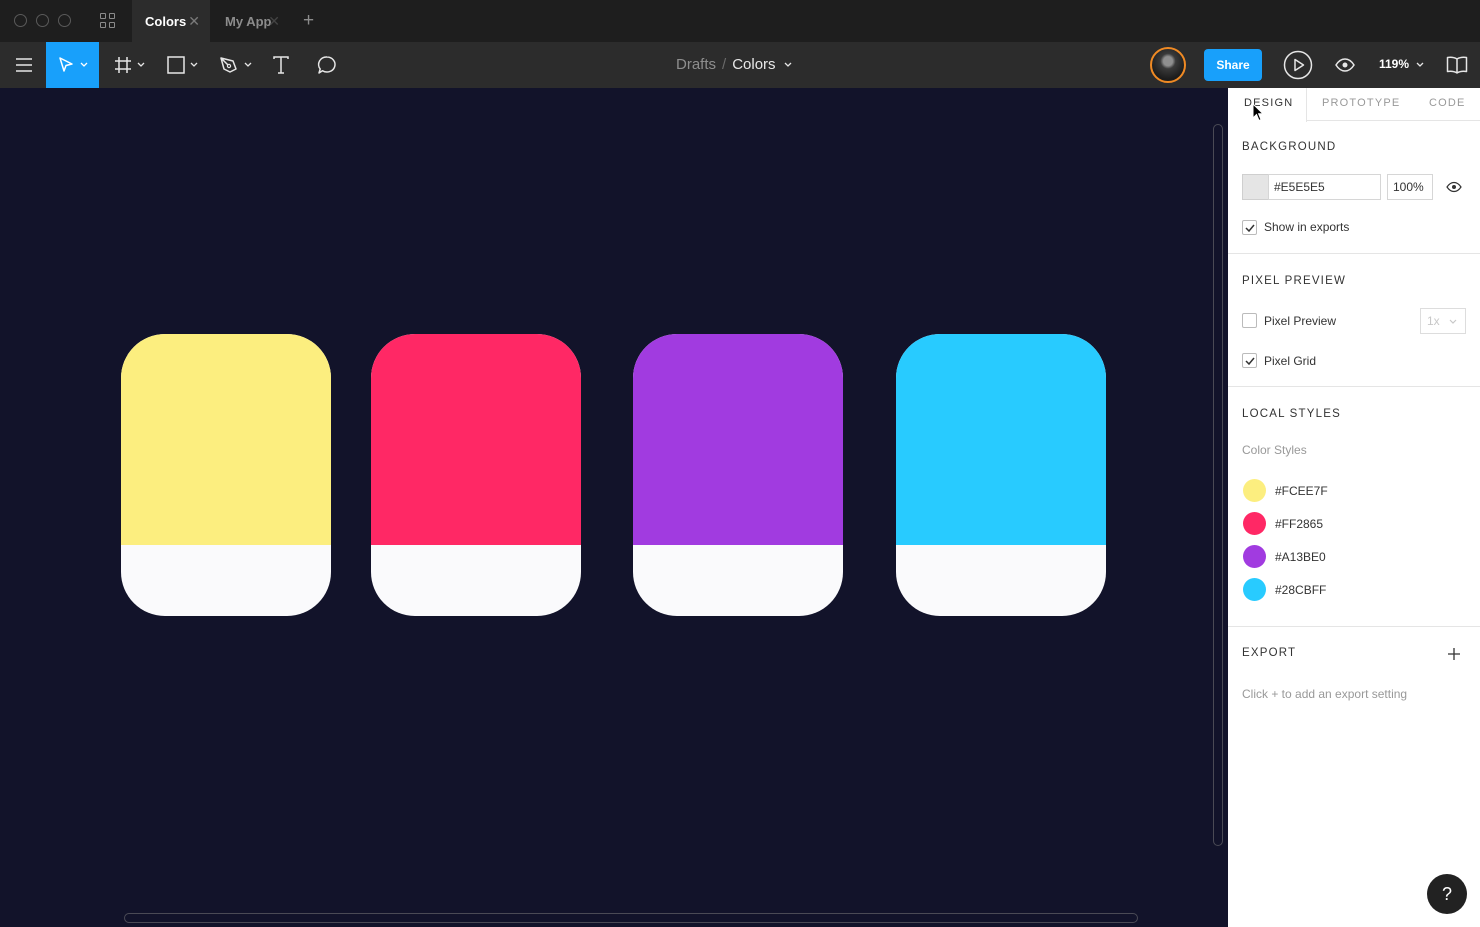 The height and width of the screenshot is (927, 1480). Describe the element at coordinates (1300, 321) in the screenshot. I see `pixel-preview-label: Pixel Preview` at that location.